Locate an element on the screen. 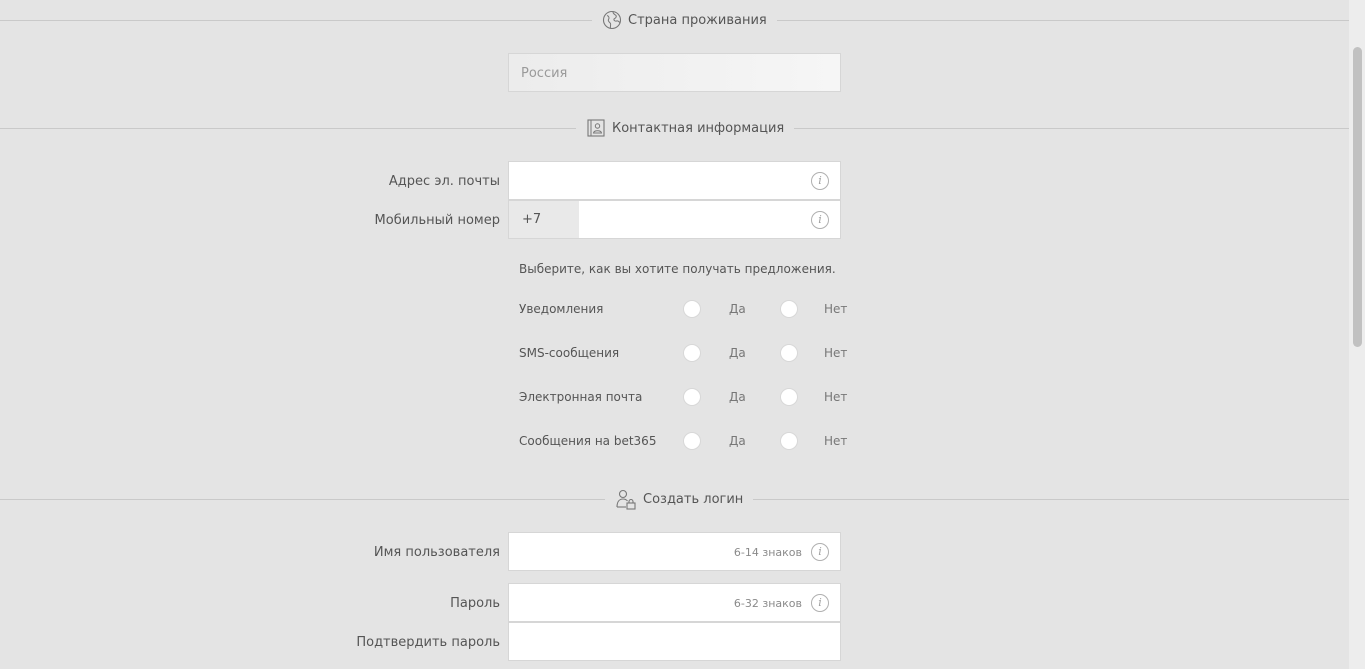 This screenshot has height=669, width=1365. username-label: Имя пользователя is located at coordinates (436, 552).